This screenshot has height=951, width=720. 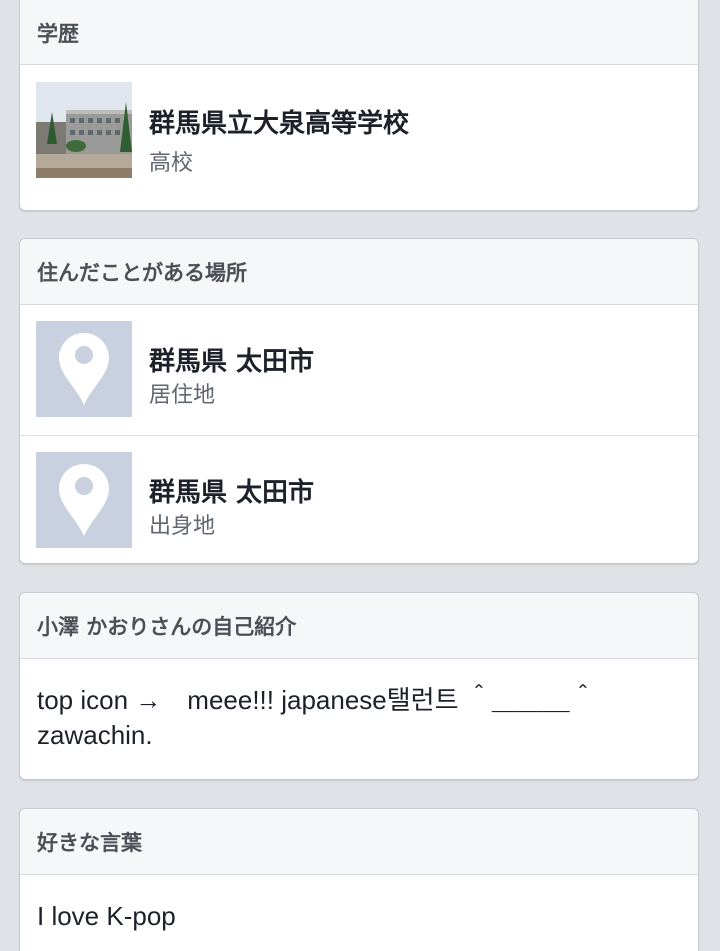 I want to click on about-header: 小澤 かおりさんの自己紹介, so click(x=359, y=626).